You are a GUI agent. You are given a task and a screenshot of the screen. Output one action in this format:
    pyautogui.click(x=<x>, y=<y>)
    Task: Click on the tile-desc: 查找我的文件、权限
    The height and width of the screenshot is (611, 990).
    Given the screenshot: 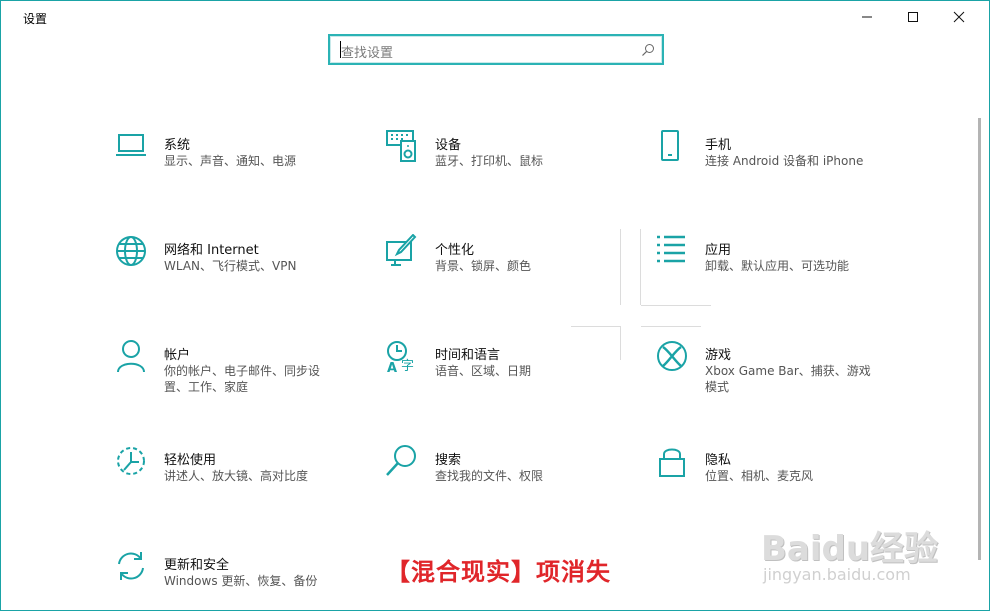 What is the action you would take?
    pyautogui.click(x=489, y=476)
    